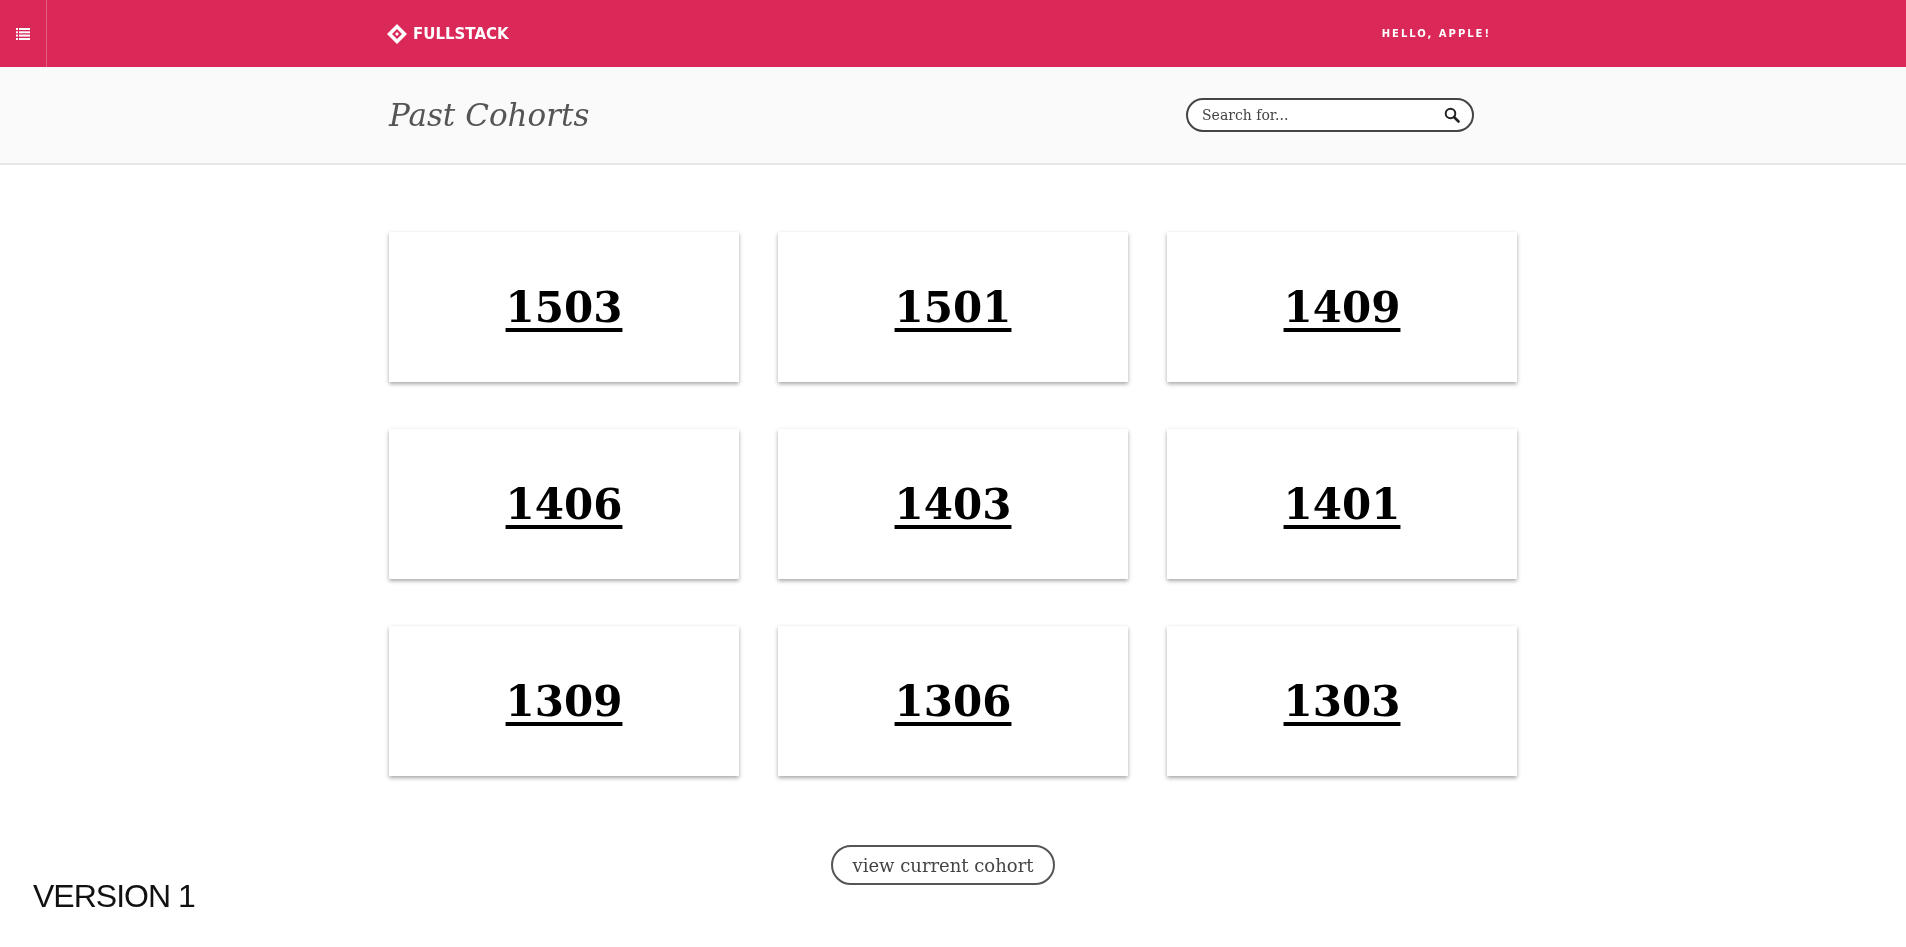 The image size is (1906, 947). What do you see at coordinates (1342, 307) in the screenshot?
I see `cohort-link: 1409` at bounding box center [1342, 307].